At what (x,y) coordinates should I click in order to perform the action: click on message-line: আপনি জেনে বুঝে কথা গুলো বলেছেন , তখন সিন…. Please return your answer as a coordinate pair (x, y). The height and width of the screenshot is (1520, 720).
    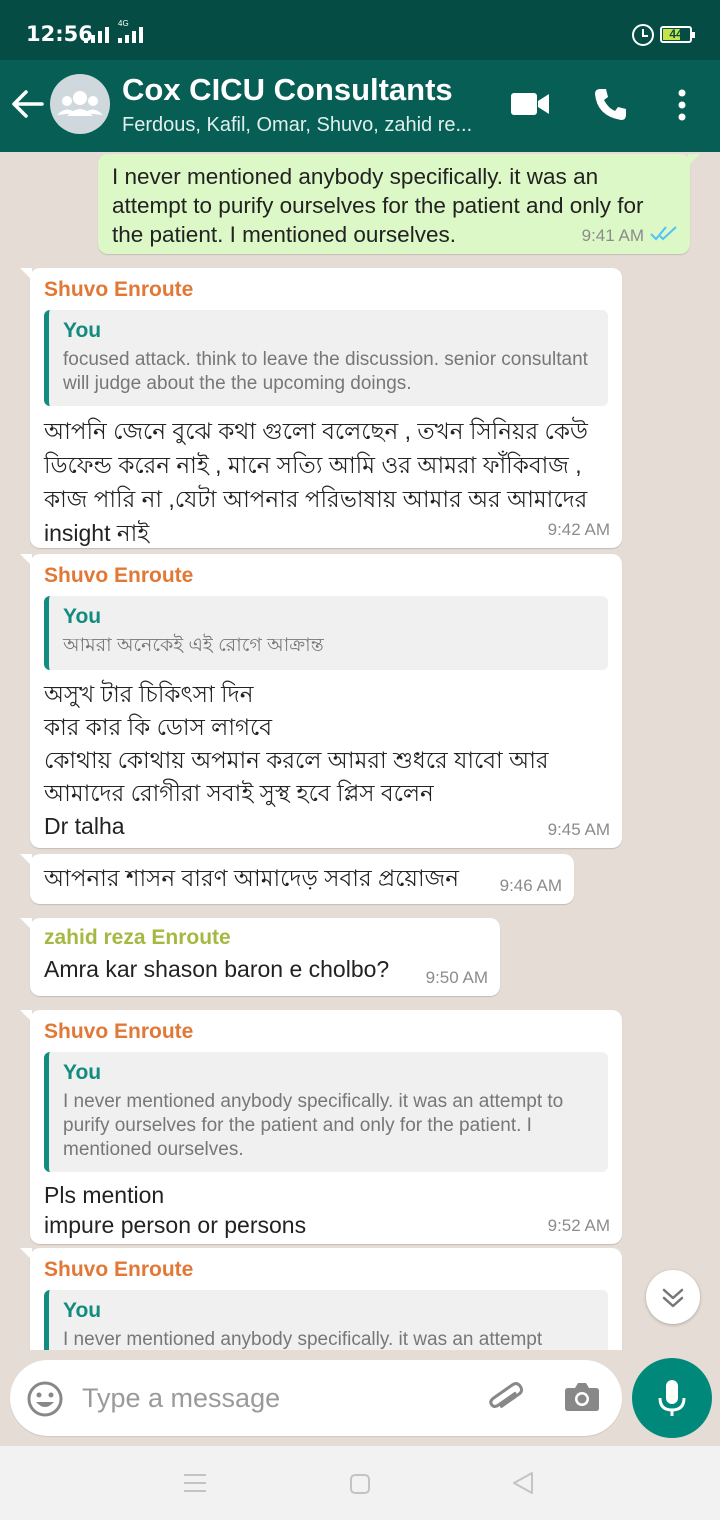
    Looking at the image, I should click on (316, 431).